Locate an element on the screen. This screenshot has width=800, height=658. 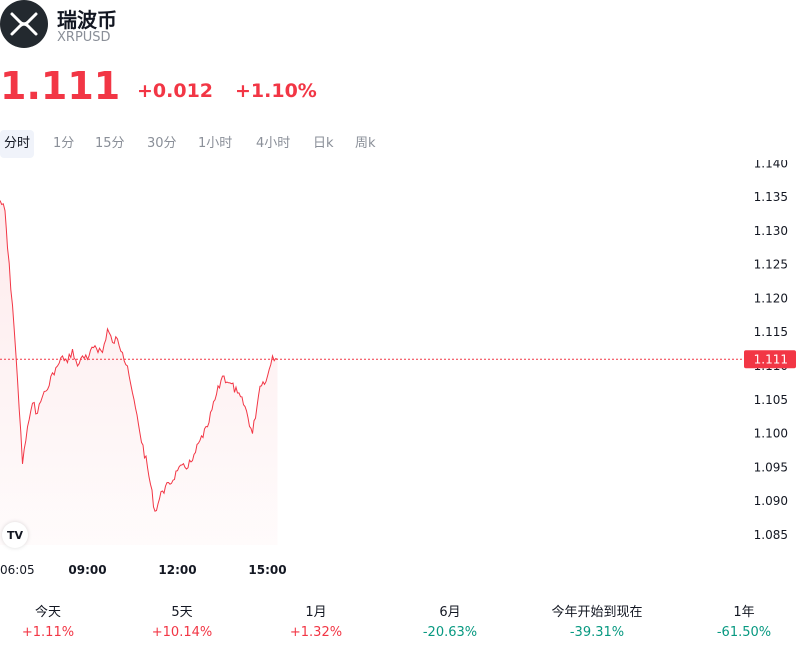
x-tick-label: 12:00 is located at coordinates (177, 570).